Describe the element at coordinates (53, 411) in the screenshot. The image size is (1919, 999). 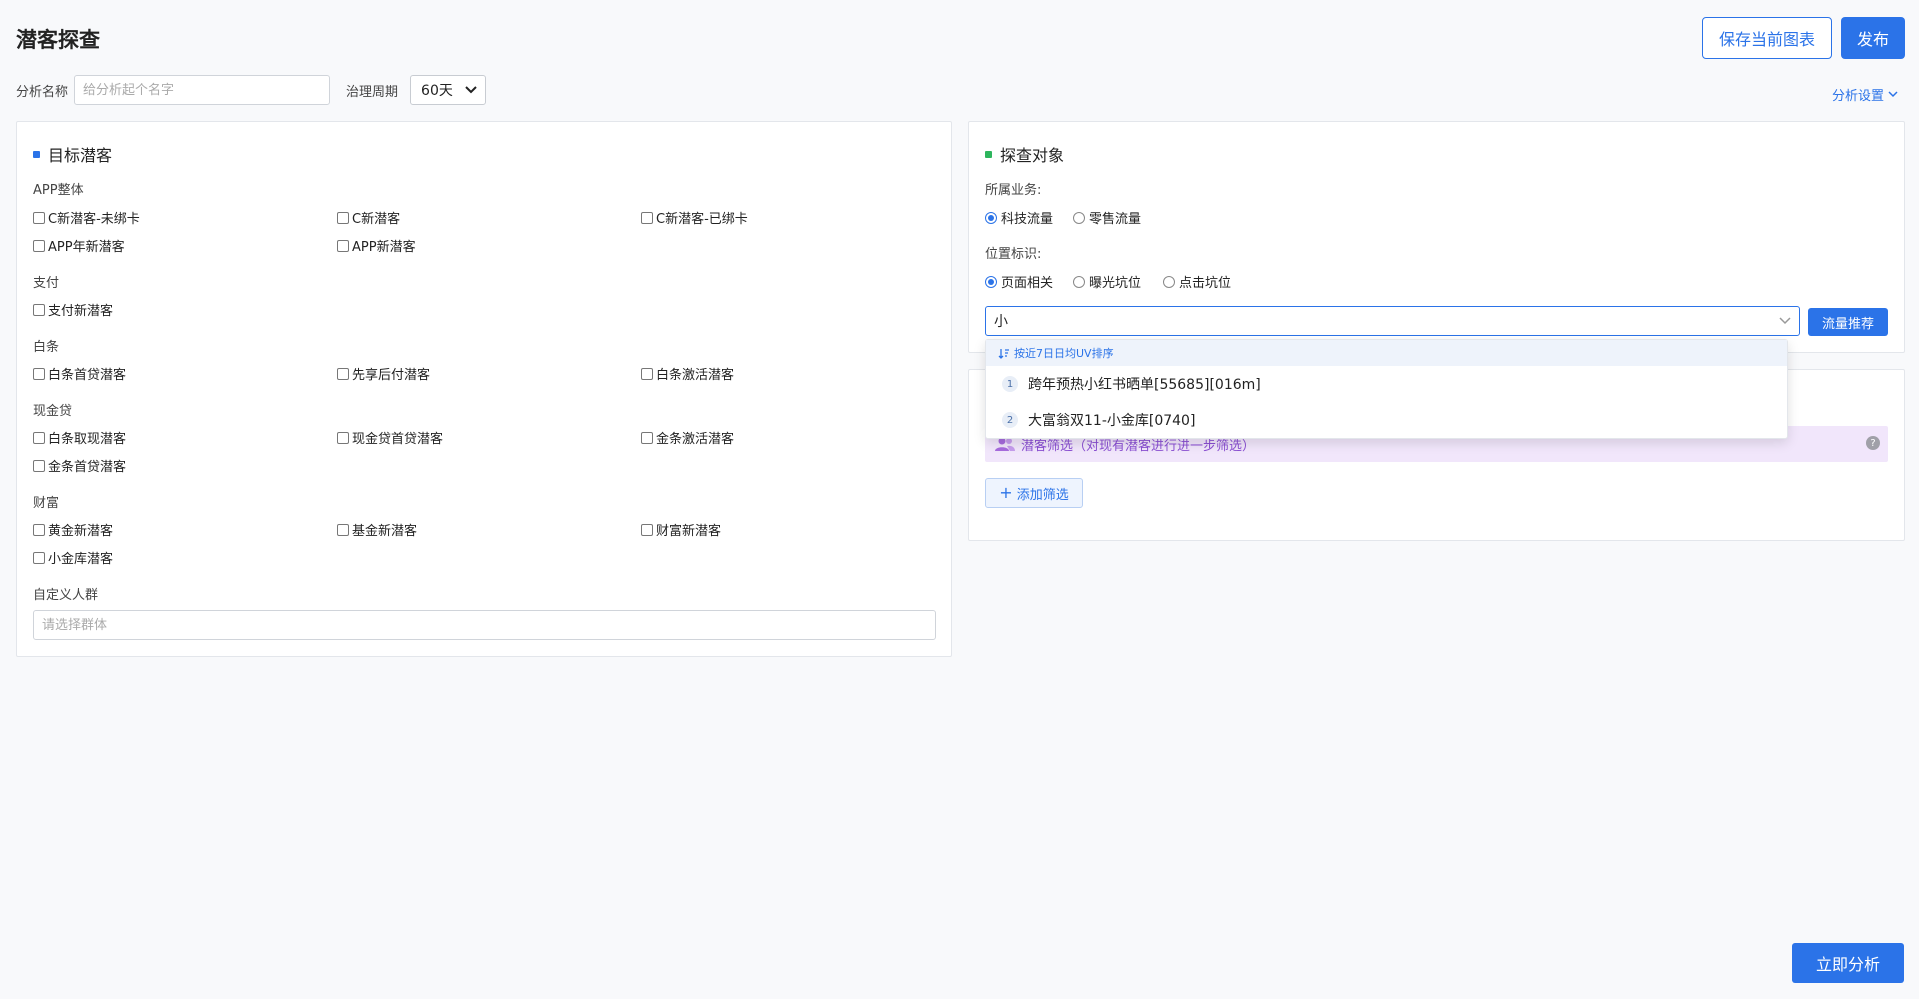
I see `group-label: 现金贷` at that location.